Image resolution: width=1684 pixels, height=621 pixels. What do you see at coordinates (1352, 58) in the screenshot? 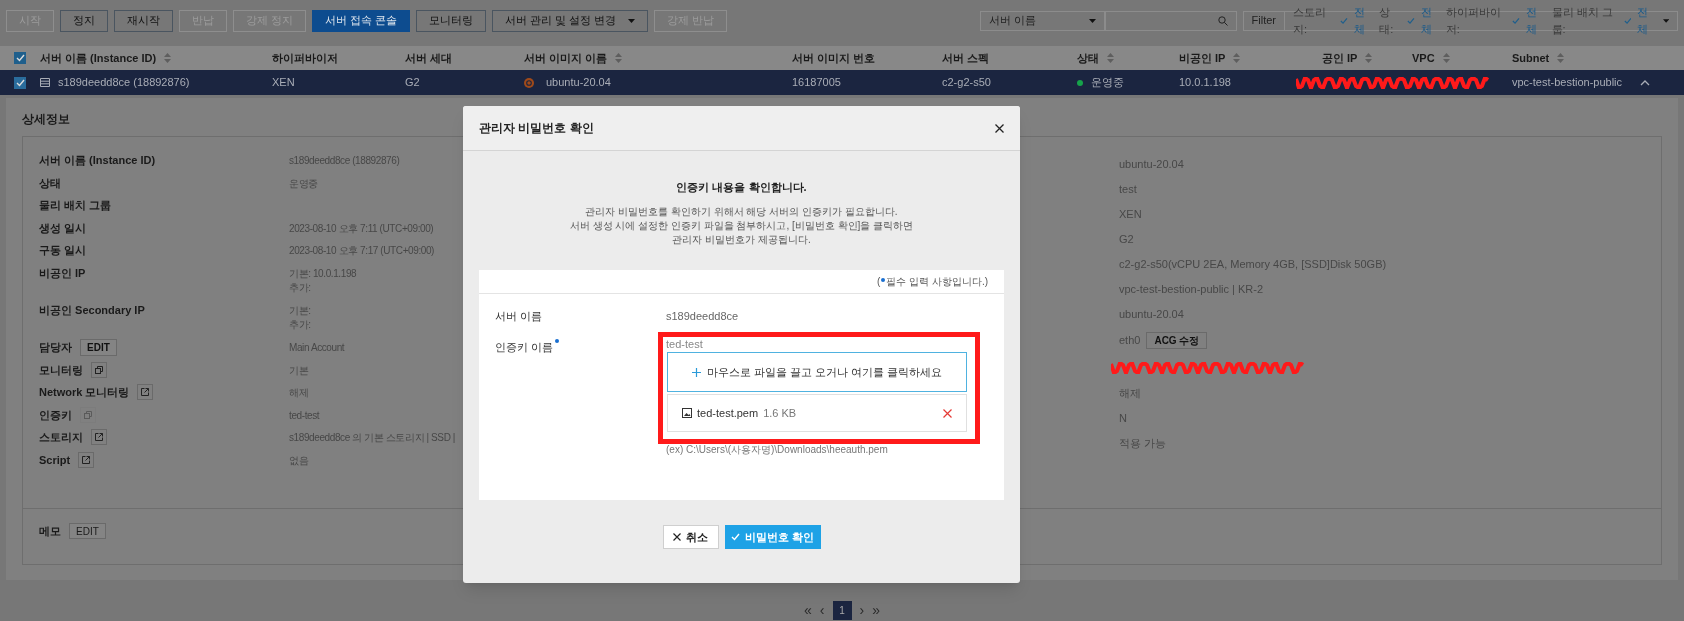
I see `column-header: 공인 IP` at bounding box center [1352, 58].